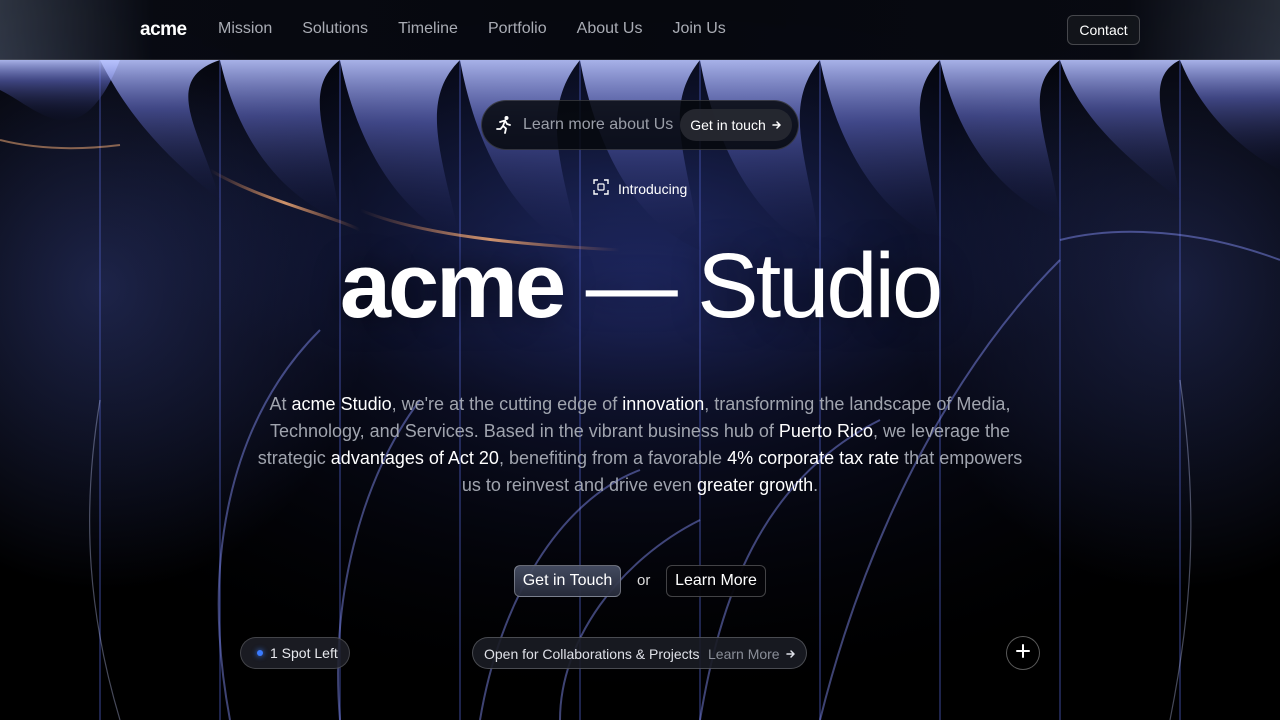  Describe the element at coordinates (592, 654) in the screenshot. I see `collaborations-text: Open for Collaborations & Projects` at that location.